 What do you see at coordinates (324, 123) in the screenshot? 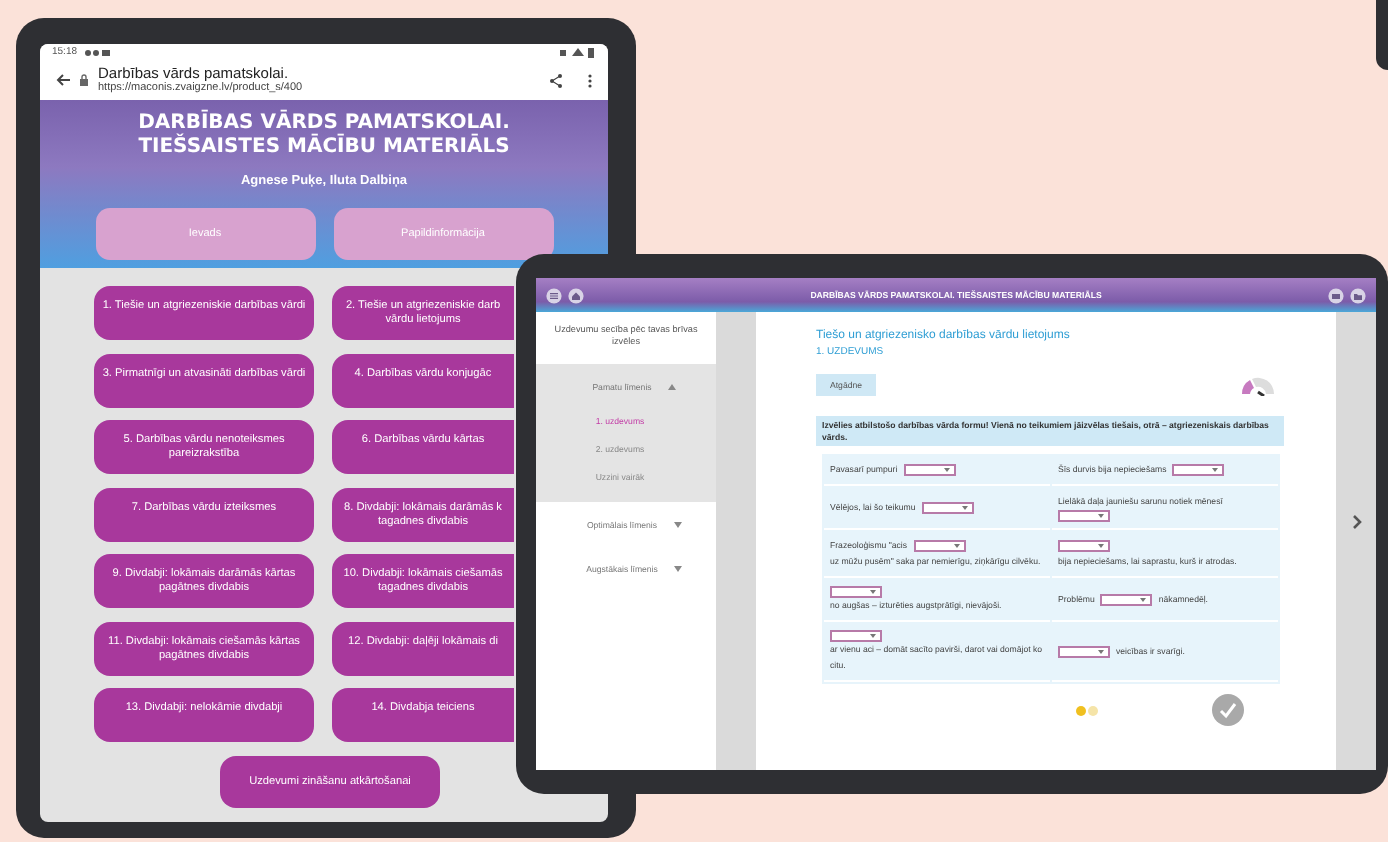
I see `book-title: DARBĪBAS VĀRDS PAMATSKOLAI.` at bounding box center [324, 123].